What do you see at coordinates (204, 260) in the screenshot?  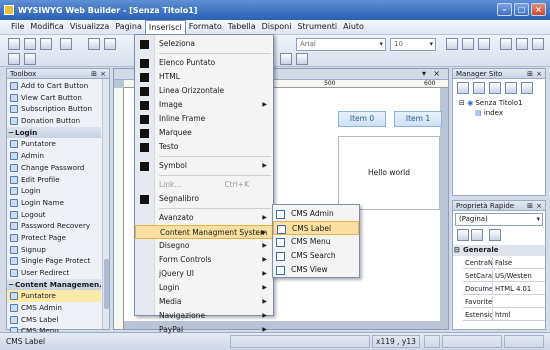 I see `menu-item-form-controls: Form Controls ▶` at bounding box center [204, 260].